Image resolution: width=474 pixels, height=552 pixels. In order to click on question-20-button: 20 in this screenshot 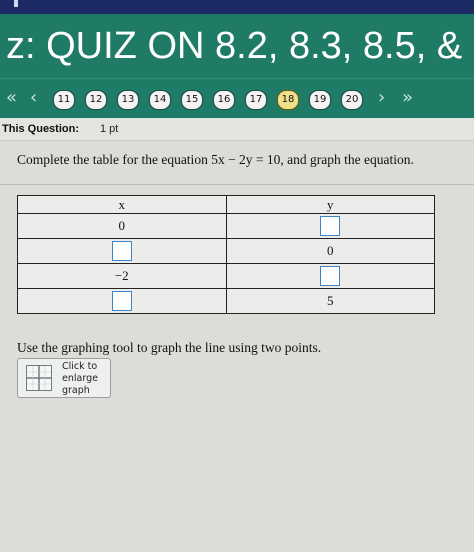, I will do `click(352, 100)`.